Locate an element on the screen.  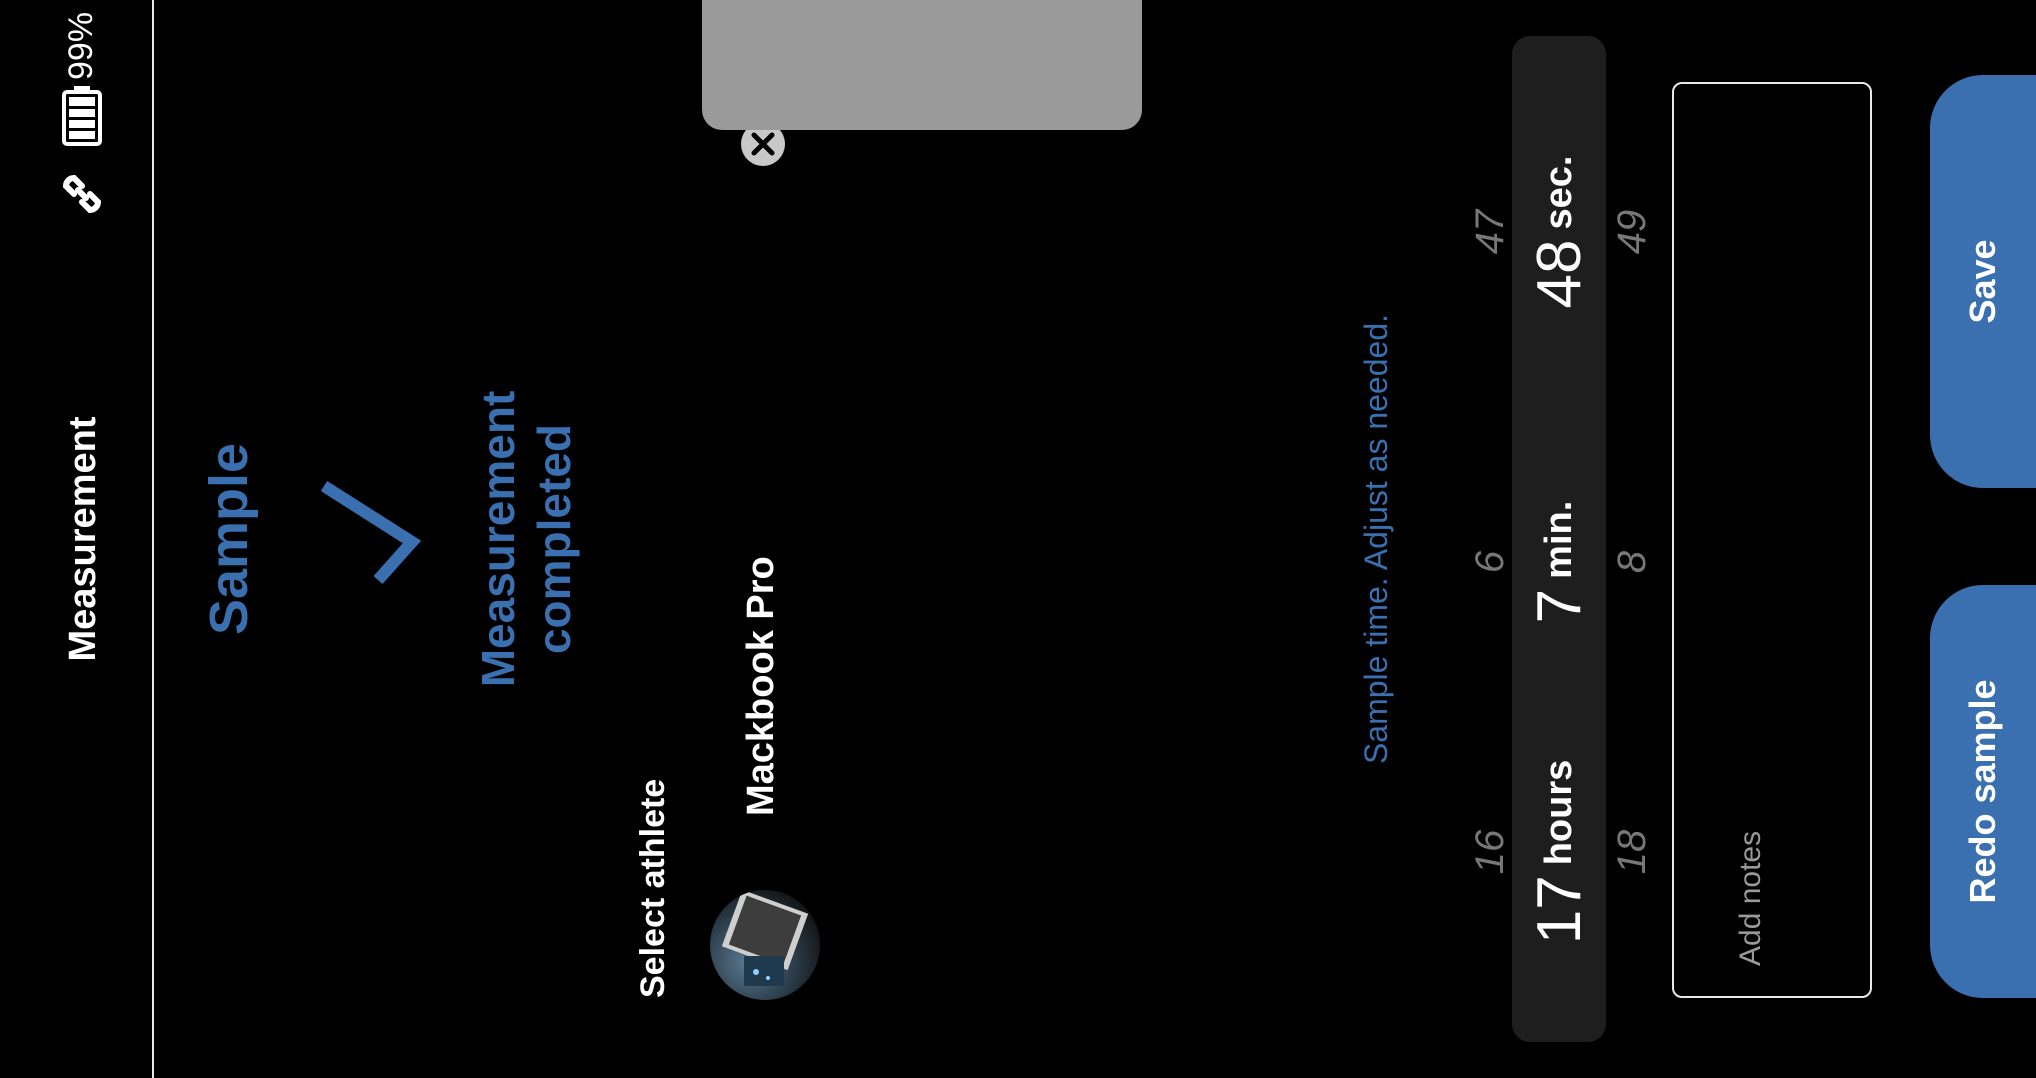
redo-sample-label: Redo sample is located at coordinates (1982, 791).